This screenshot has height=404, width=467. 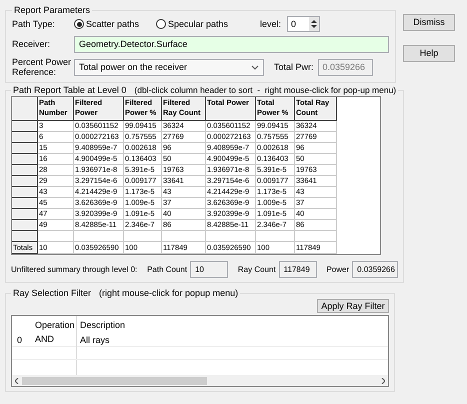 I want to click on summary-field: 0.0359266, so click(x=375, y=269).